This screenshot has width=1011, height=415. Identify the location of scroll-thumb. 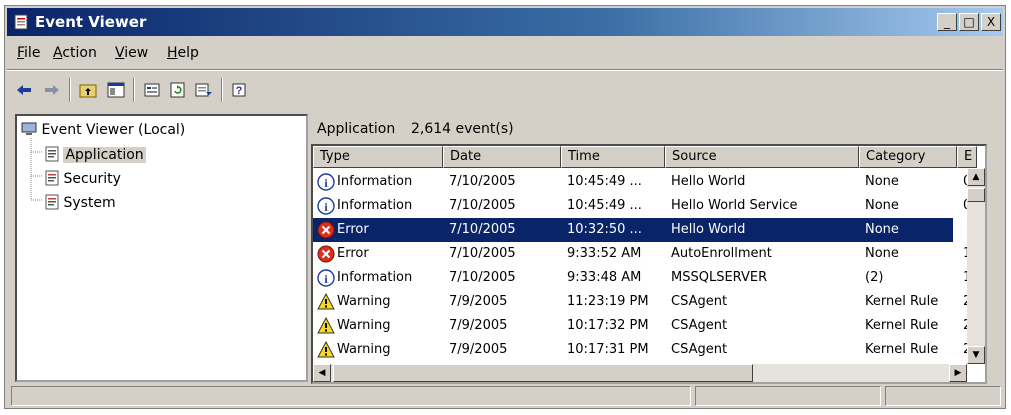
(976, 195).